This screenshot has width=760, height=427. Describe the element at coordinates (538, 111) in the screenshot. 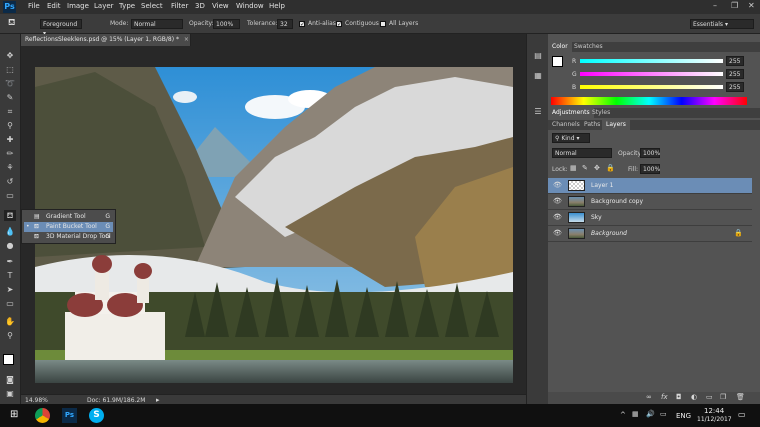

I see `adjust-panel-icon: ☰` at that location.